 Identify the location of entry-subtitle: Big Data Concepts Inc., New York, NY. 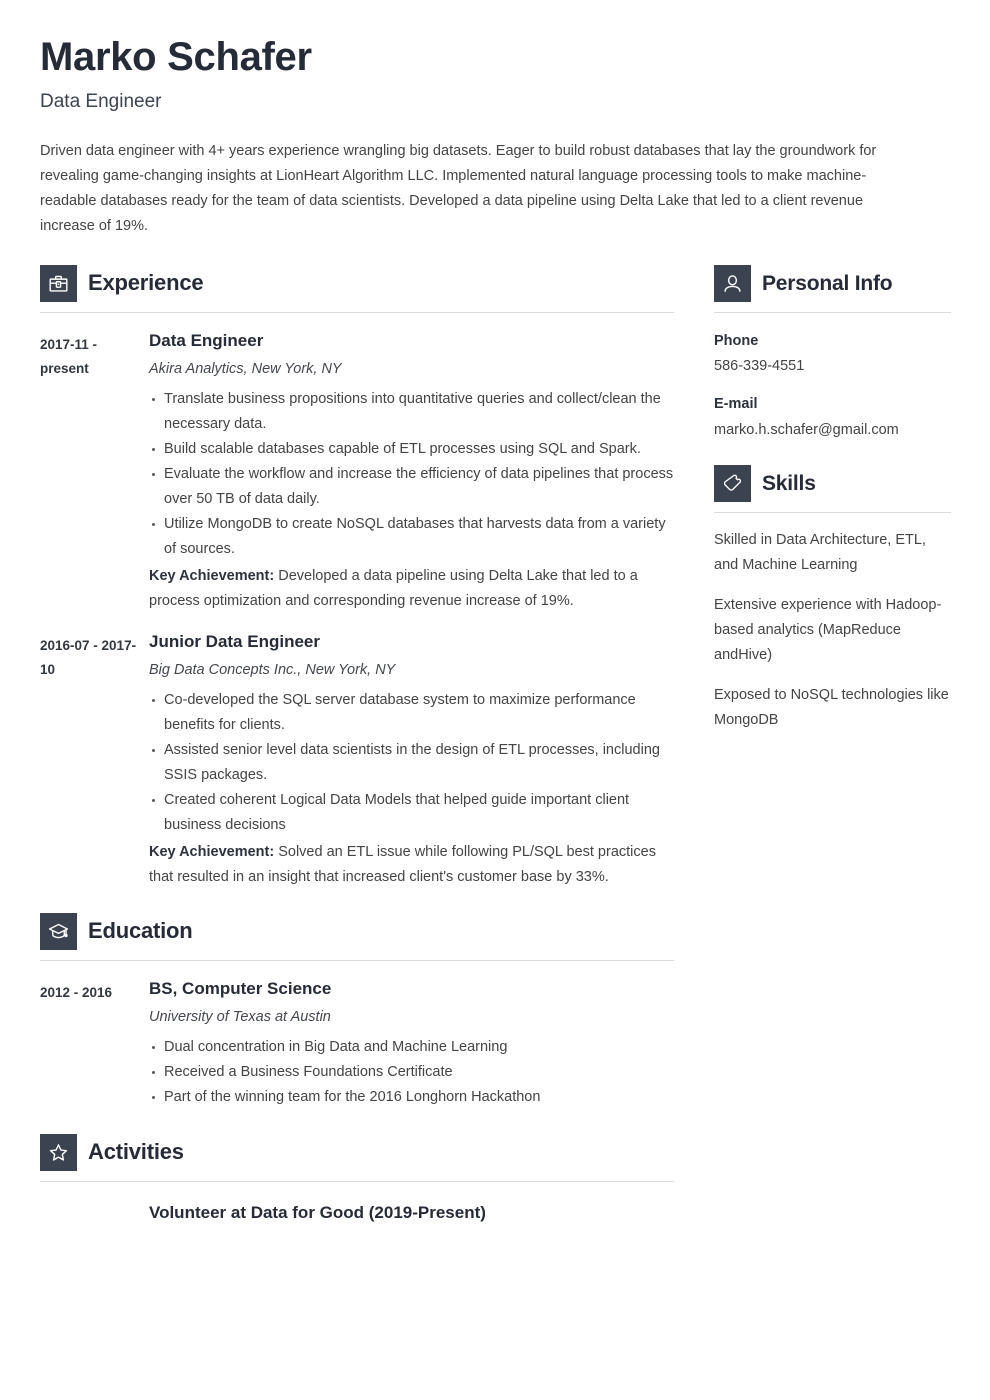
(272, 670).